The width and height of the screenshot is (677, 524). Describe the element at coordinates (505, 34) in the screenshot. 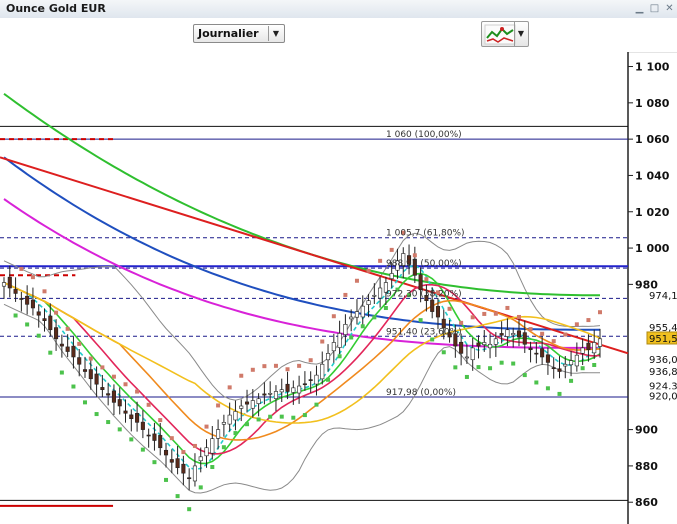

I see `indicators-button: ▼` at that location.